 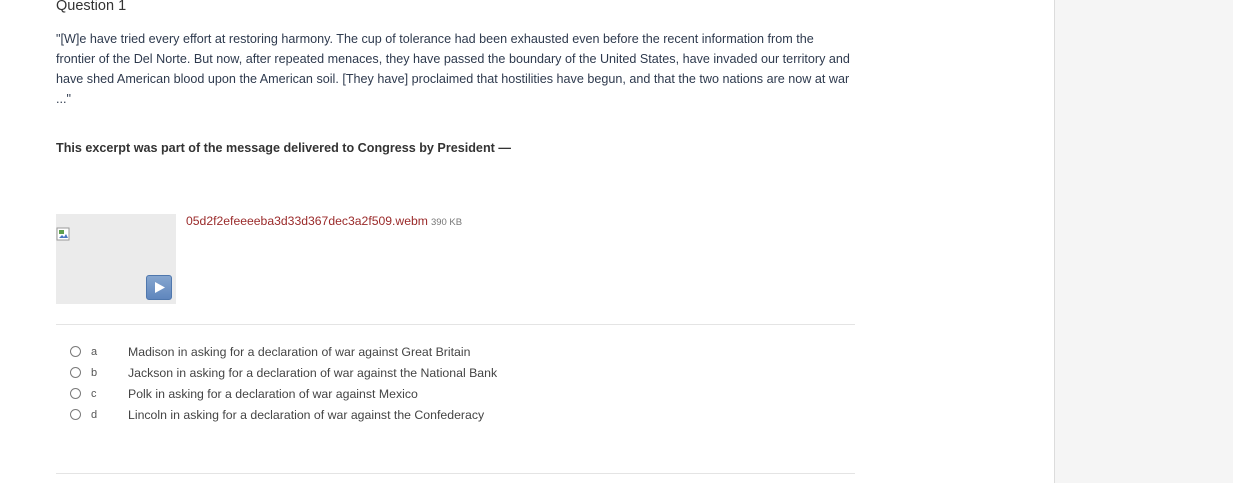 What do you see at coordinates (1143, 241) in the screenshot?
I see `side-panel` at bounding box center [1143, 241].